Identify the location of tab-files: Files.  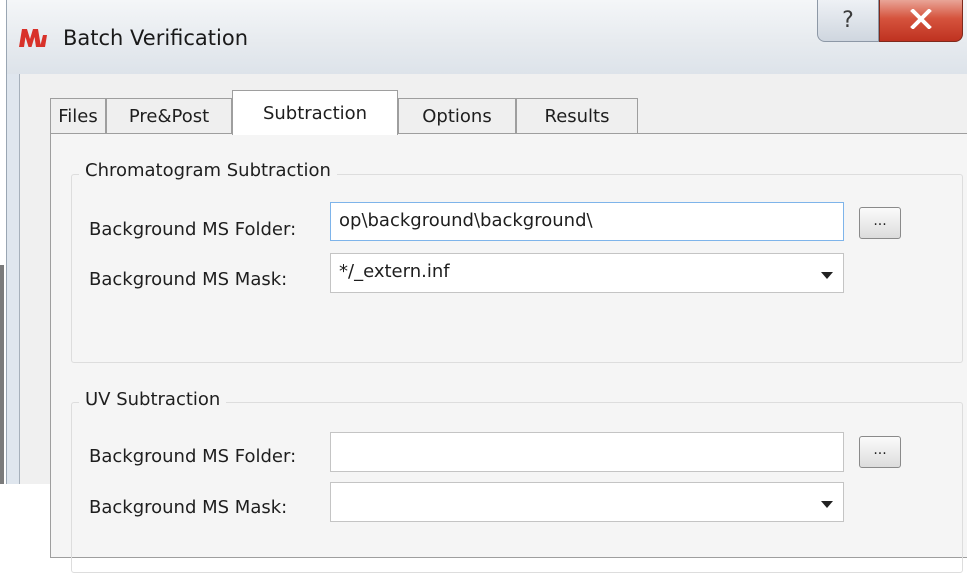
(78, 116).